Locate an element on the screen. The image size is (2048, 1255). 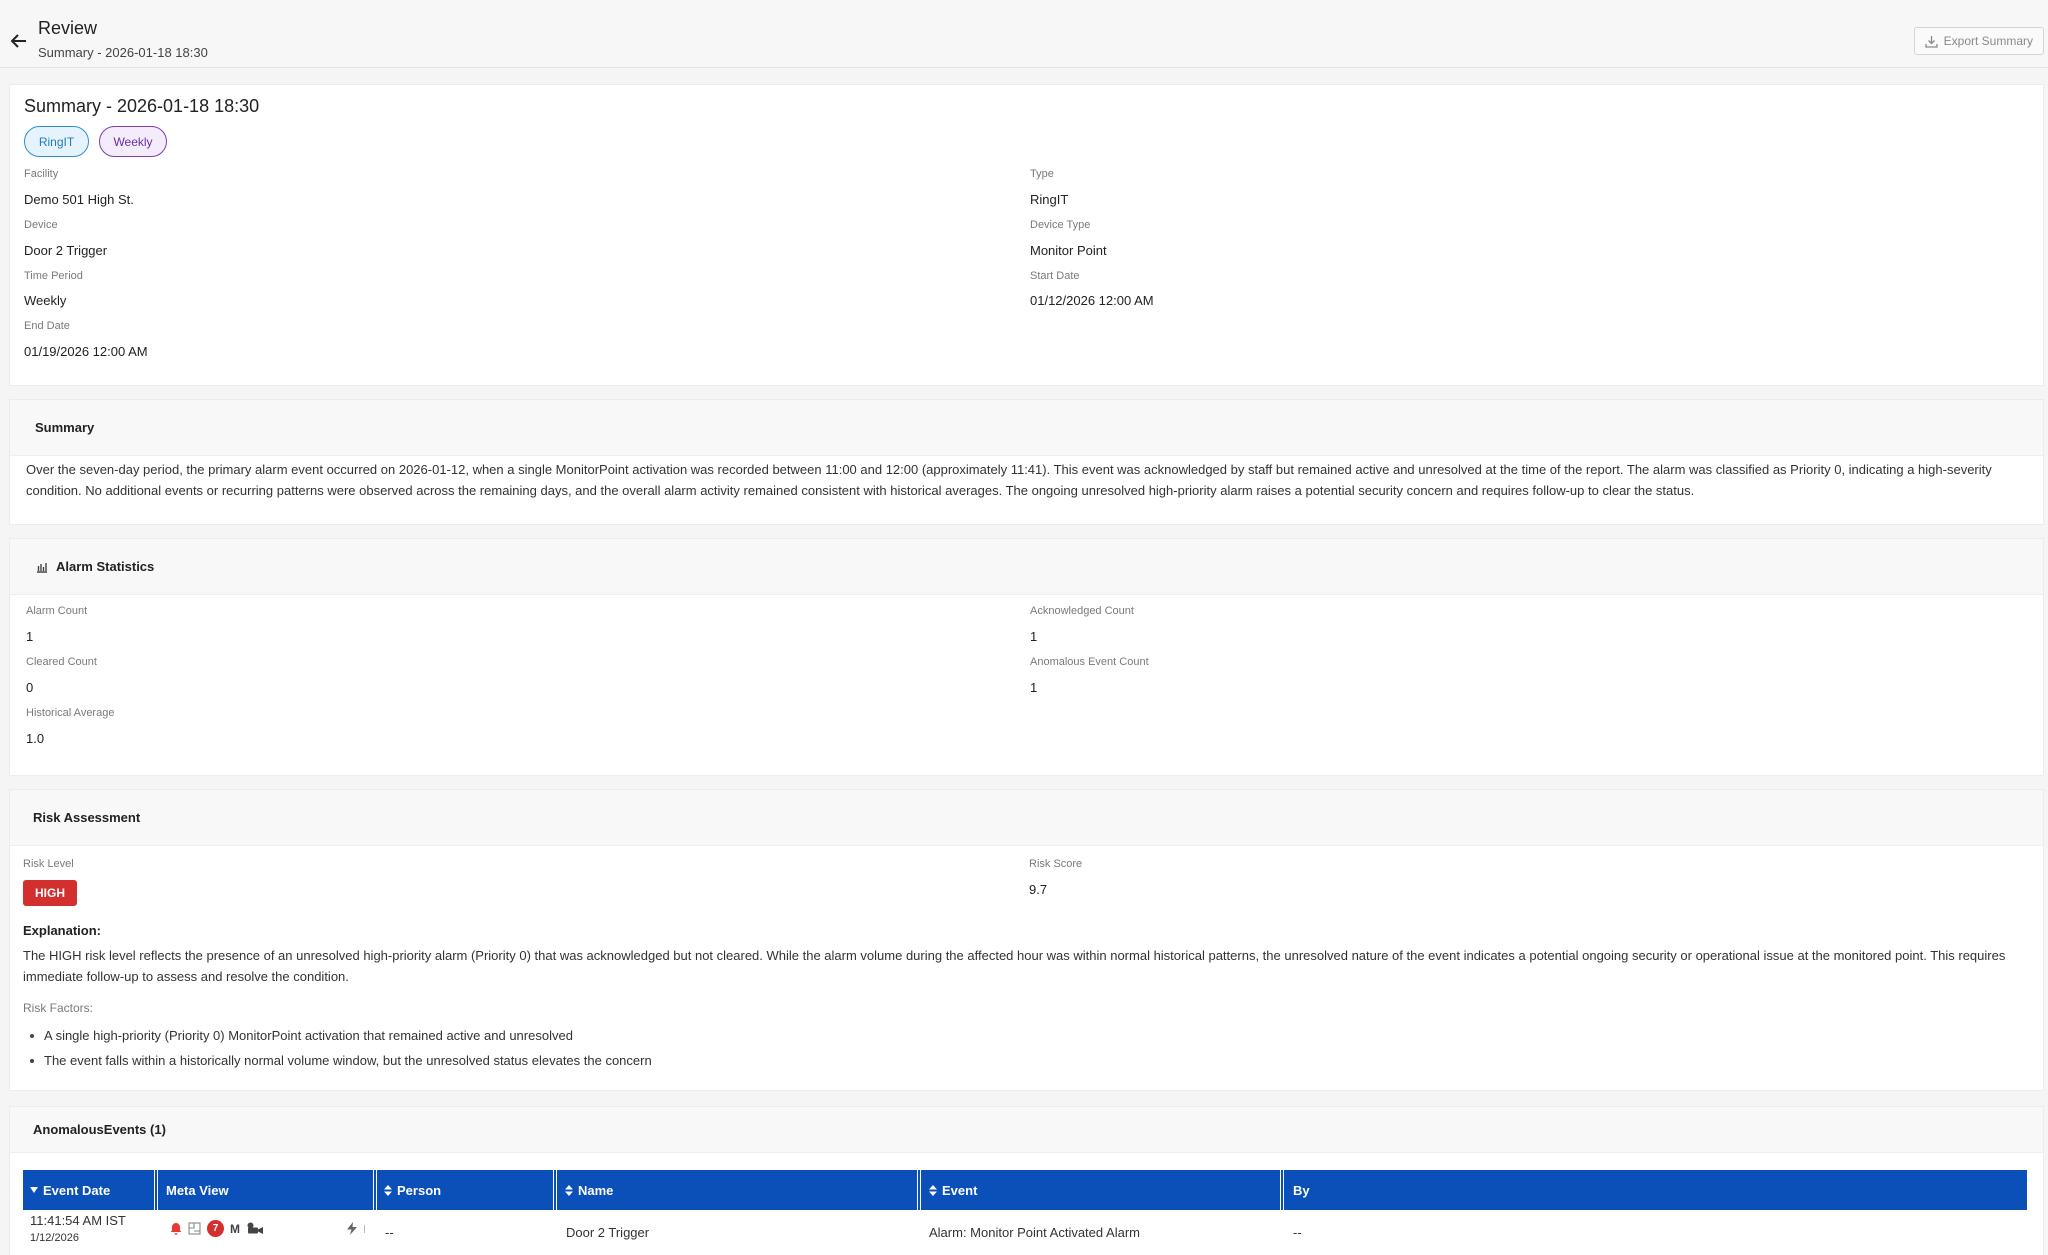
end-date-label: End Date is located at coordinates (47, 326).